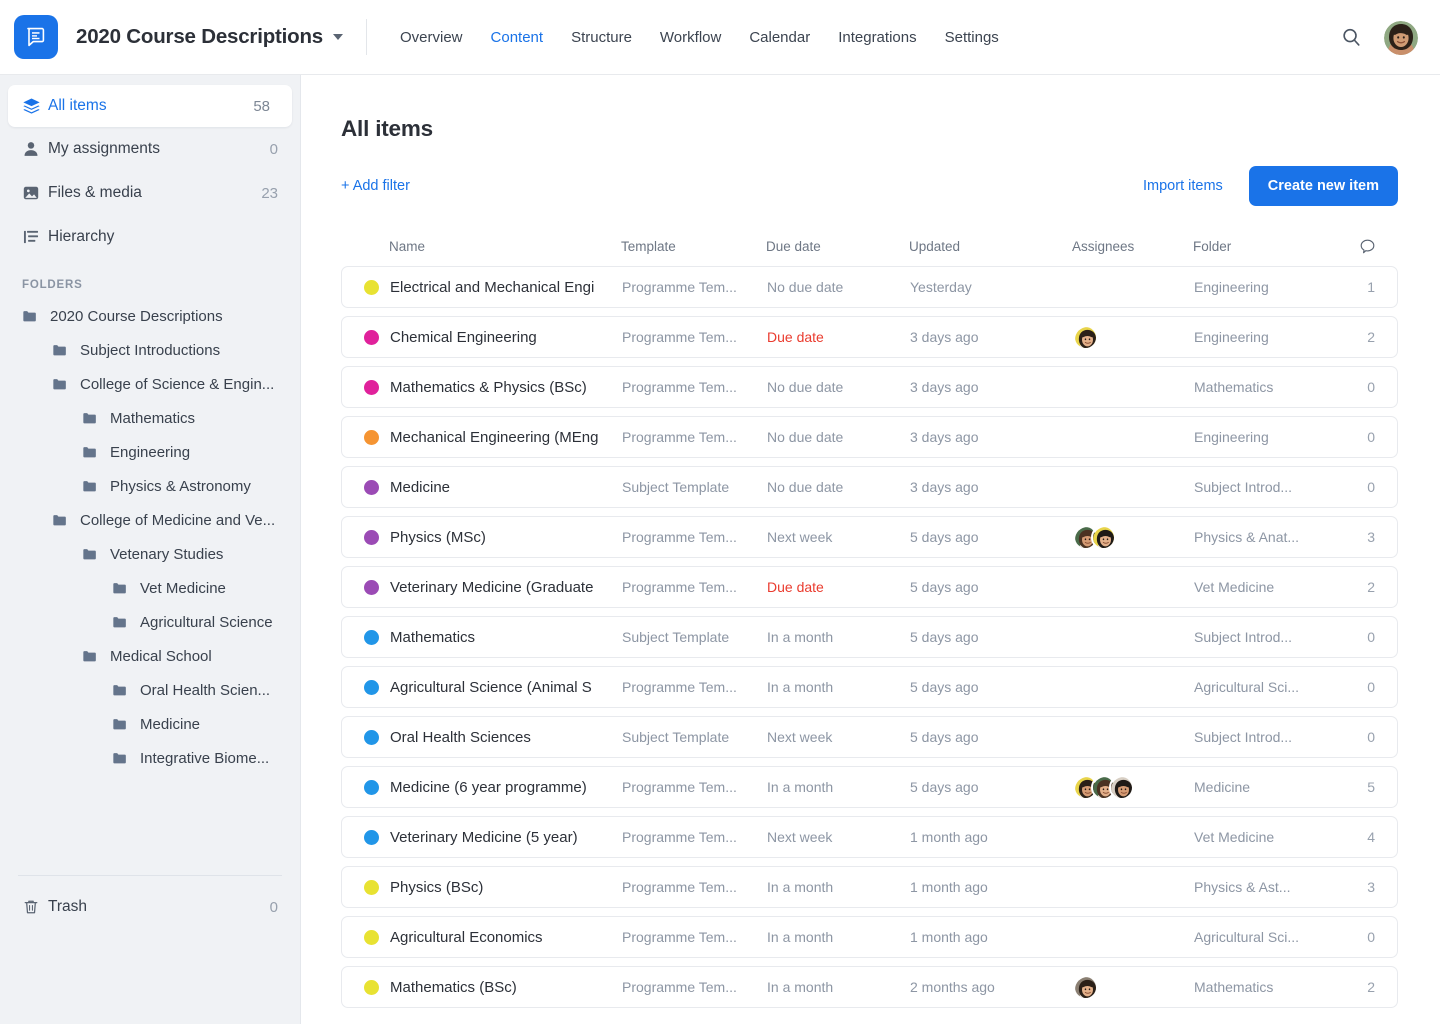  What do you see at coordinates (493, 937) in the screenshot?
I see `item-name-cell: Agricultural Economics` at bounding box center [493, 937].